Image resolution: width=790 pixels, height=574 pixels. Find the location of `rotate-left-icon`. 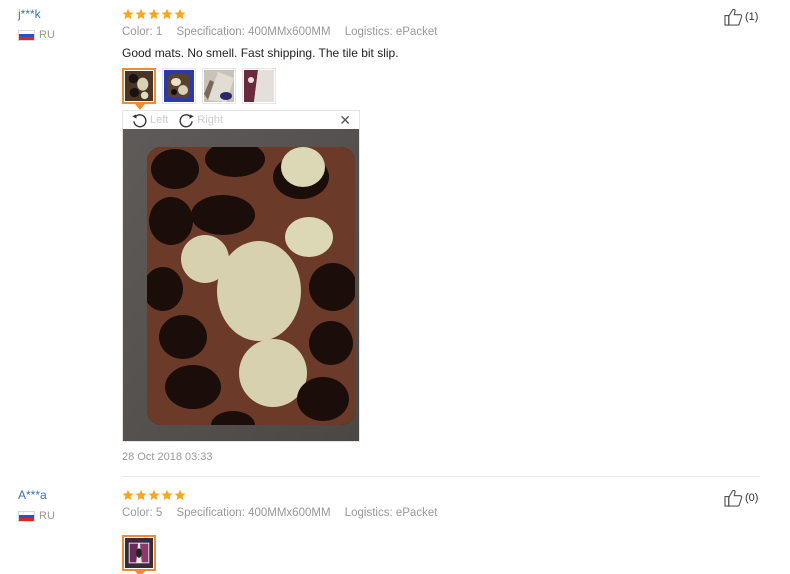

rotate-left-icon is located at coordinates (139, 120).